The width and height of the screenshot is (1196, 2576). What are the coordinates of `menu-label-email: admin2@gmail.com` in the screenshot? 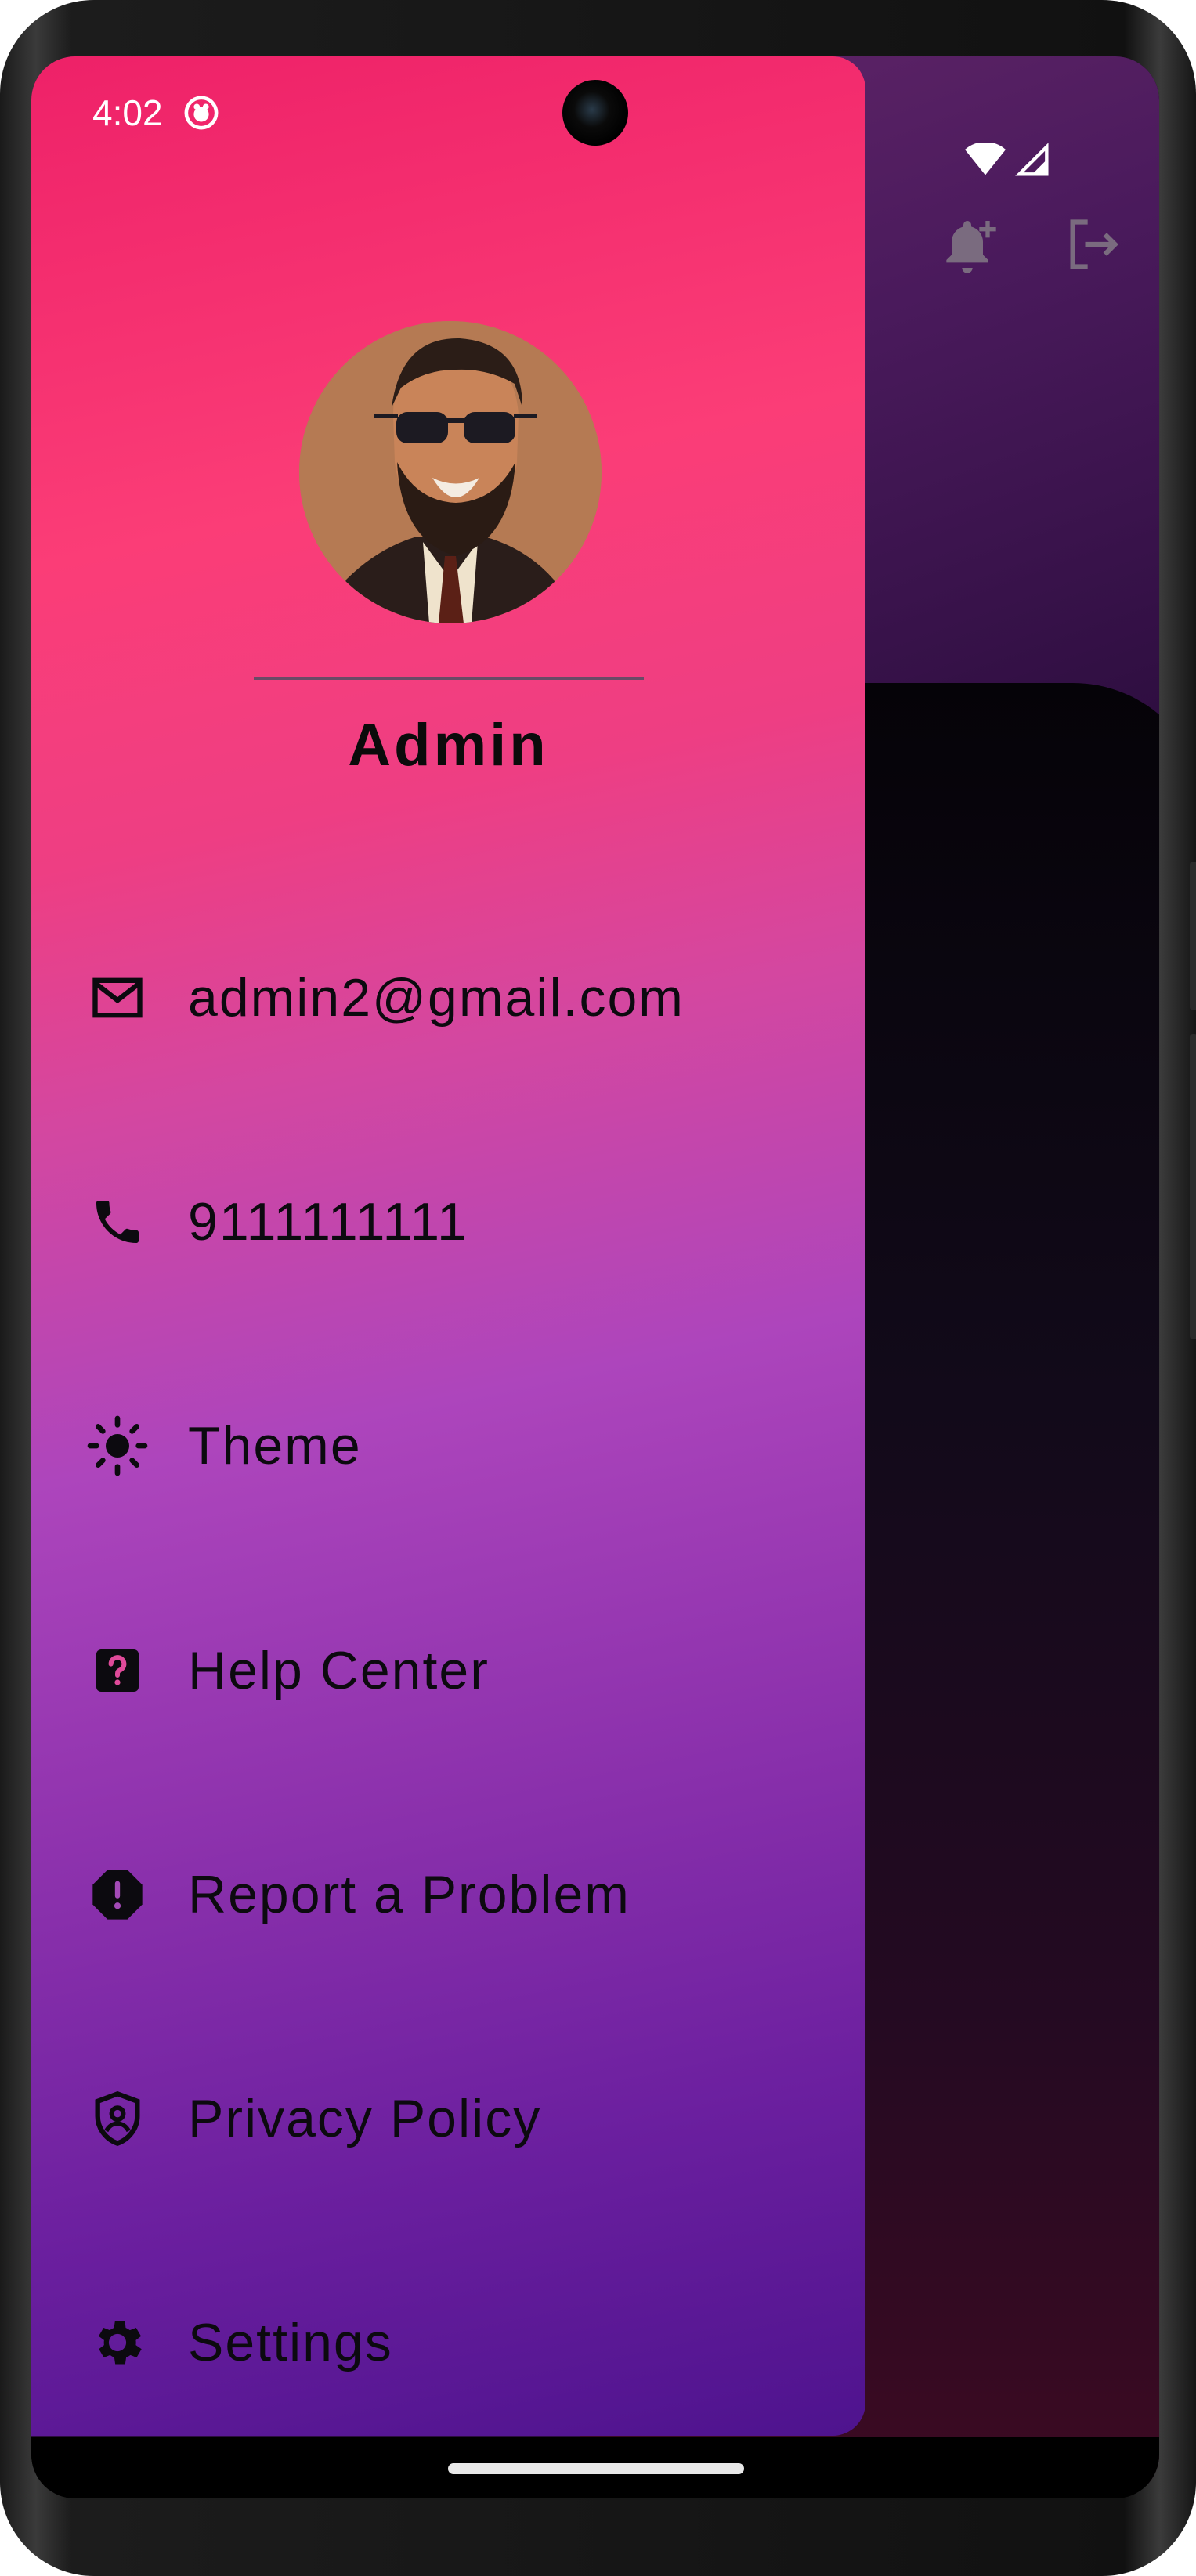 It's located at (436, 998).